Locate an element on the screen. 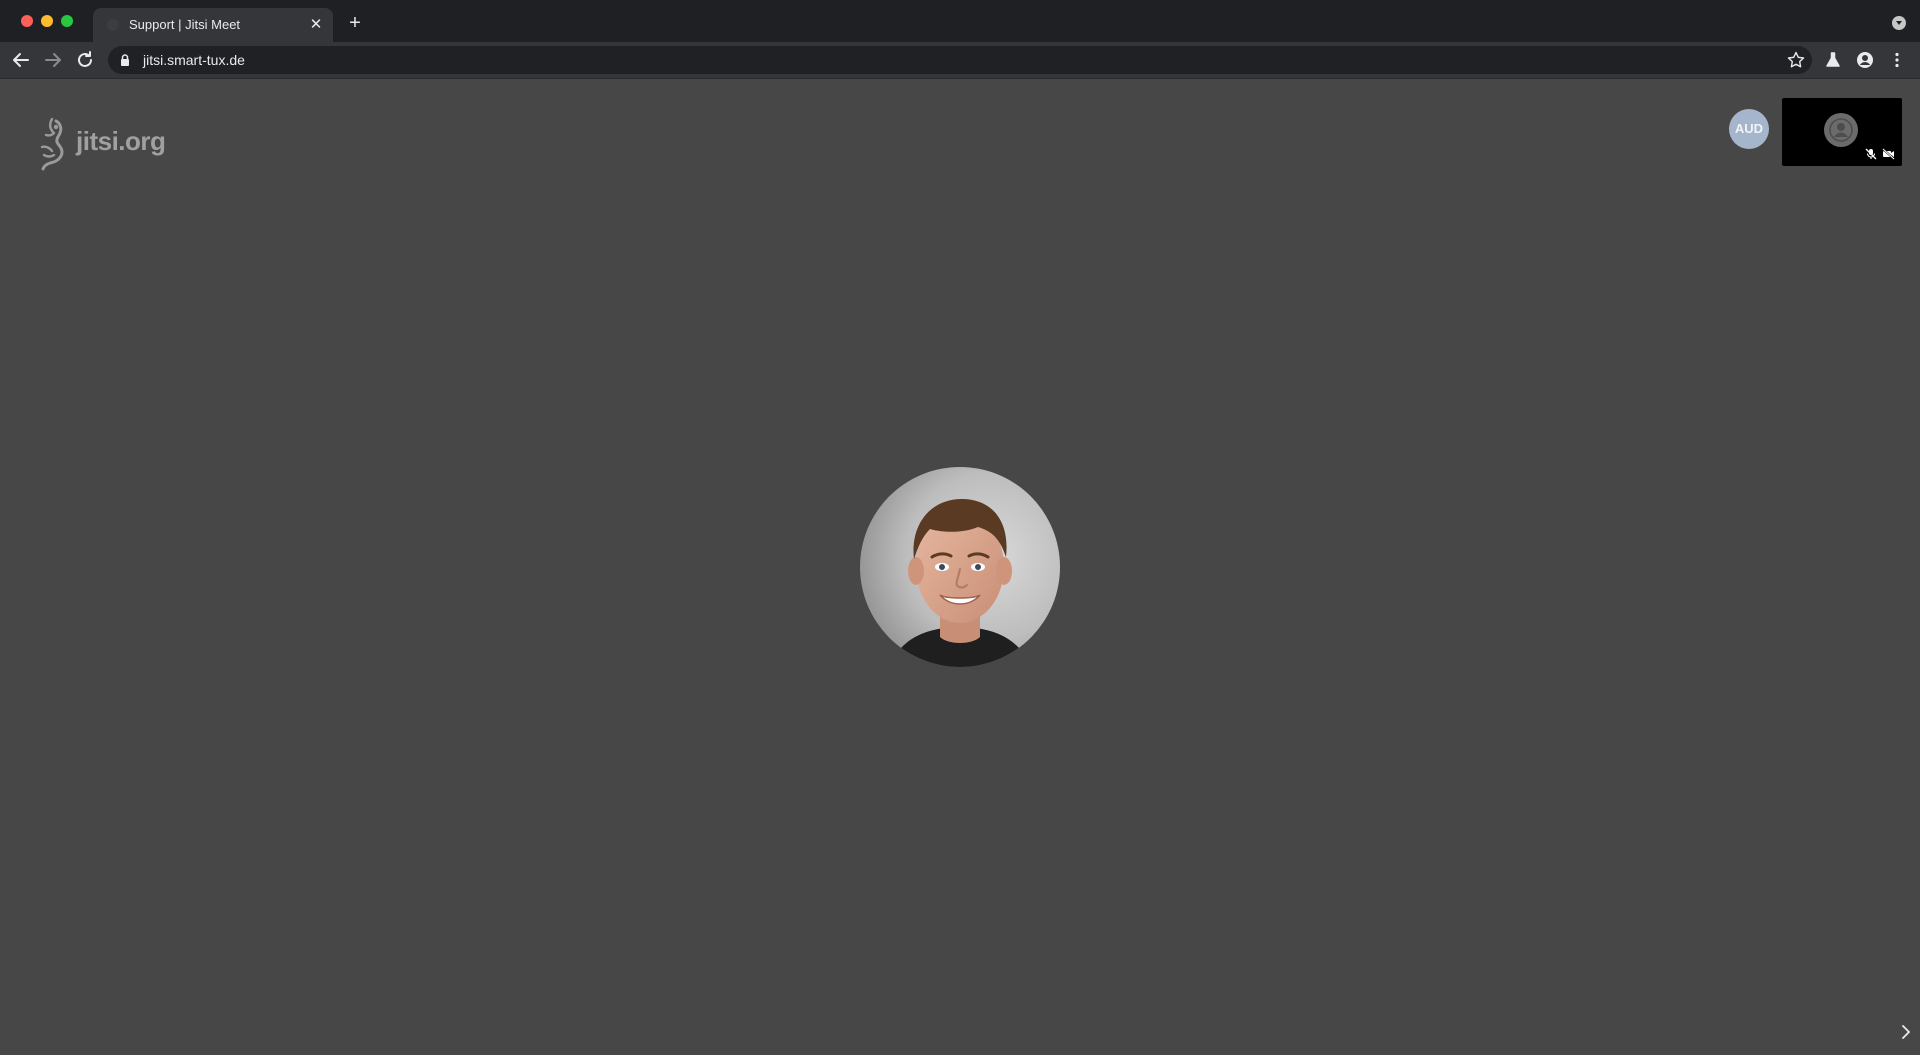  browser-tab: Support | Jitsi Meet ✕ is located at coordinates (213, 25).